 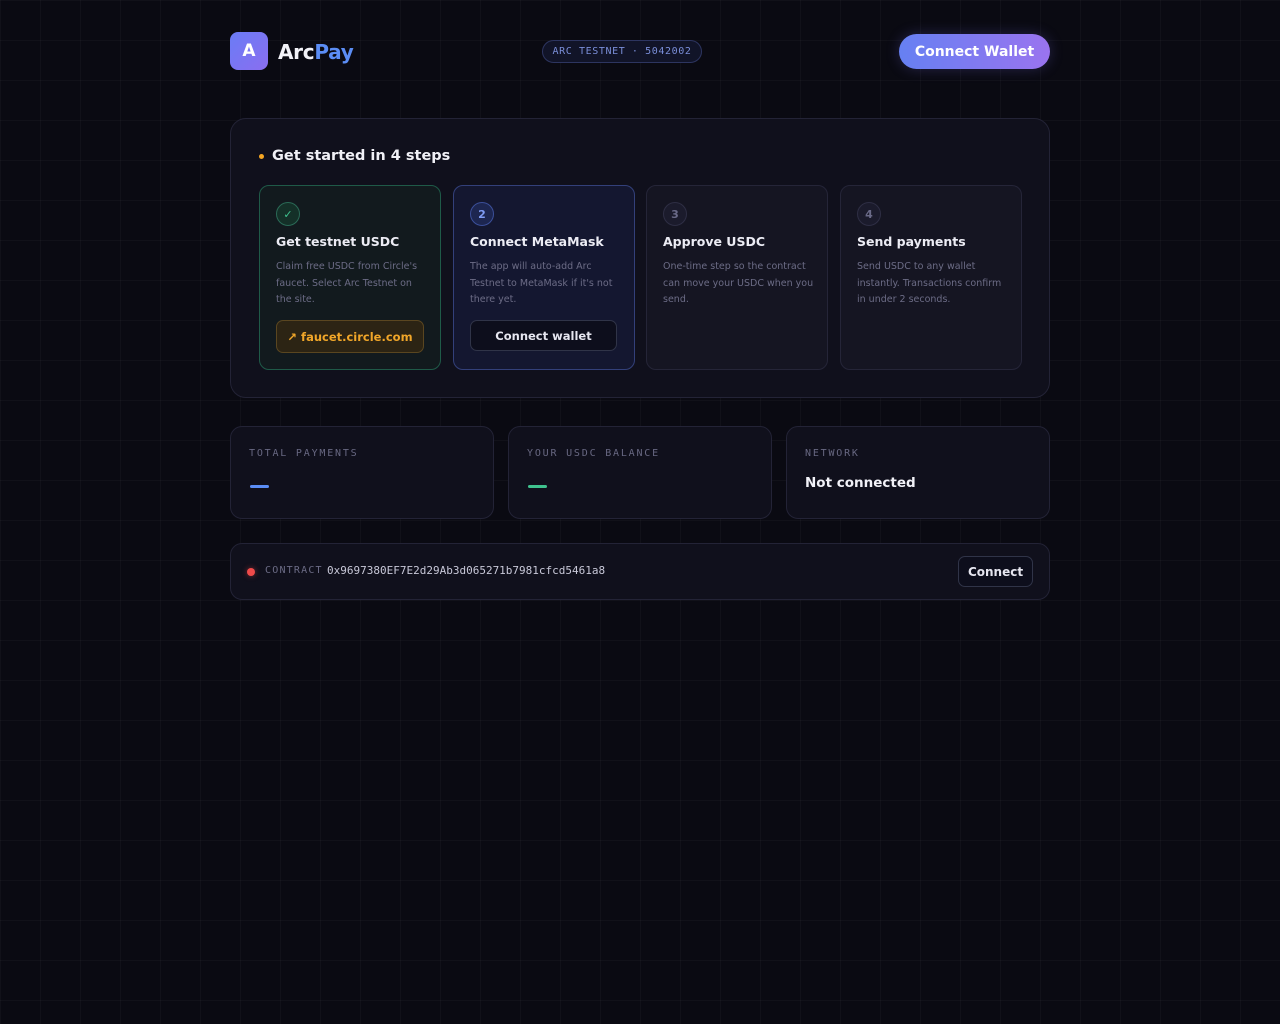 I want to click on total-payments-label: TOTAL PAYMENTS, so click(x=304, y=453).